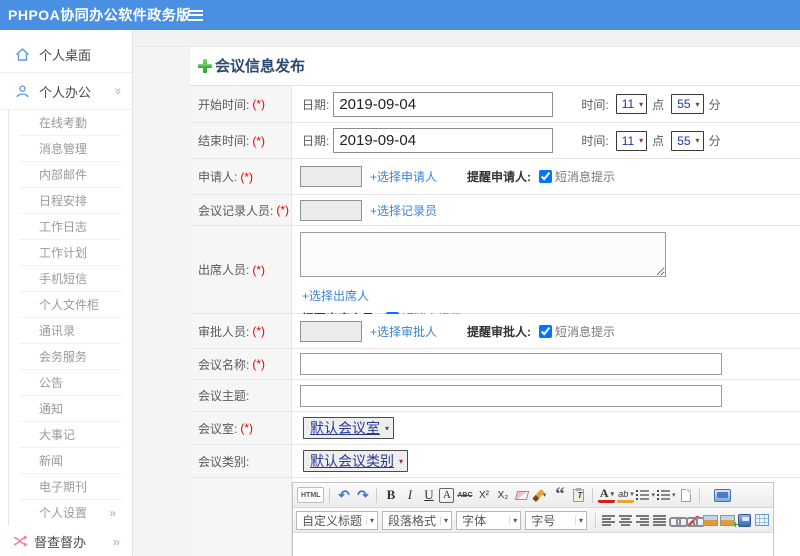 The height and width of the screenshot is (556, 800). Describe the element at coordinates (502, 495) in the screenshot. I see `subscript-button: X₂` at that location.